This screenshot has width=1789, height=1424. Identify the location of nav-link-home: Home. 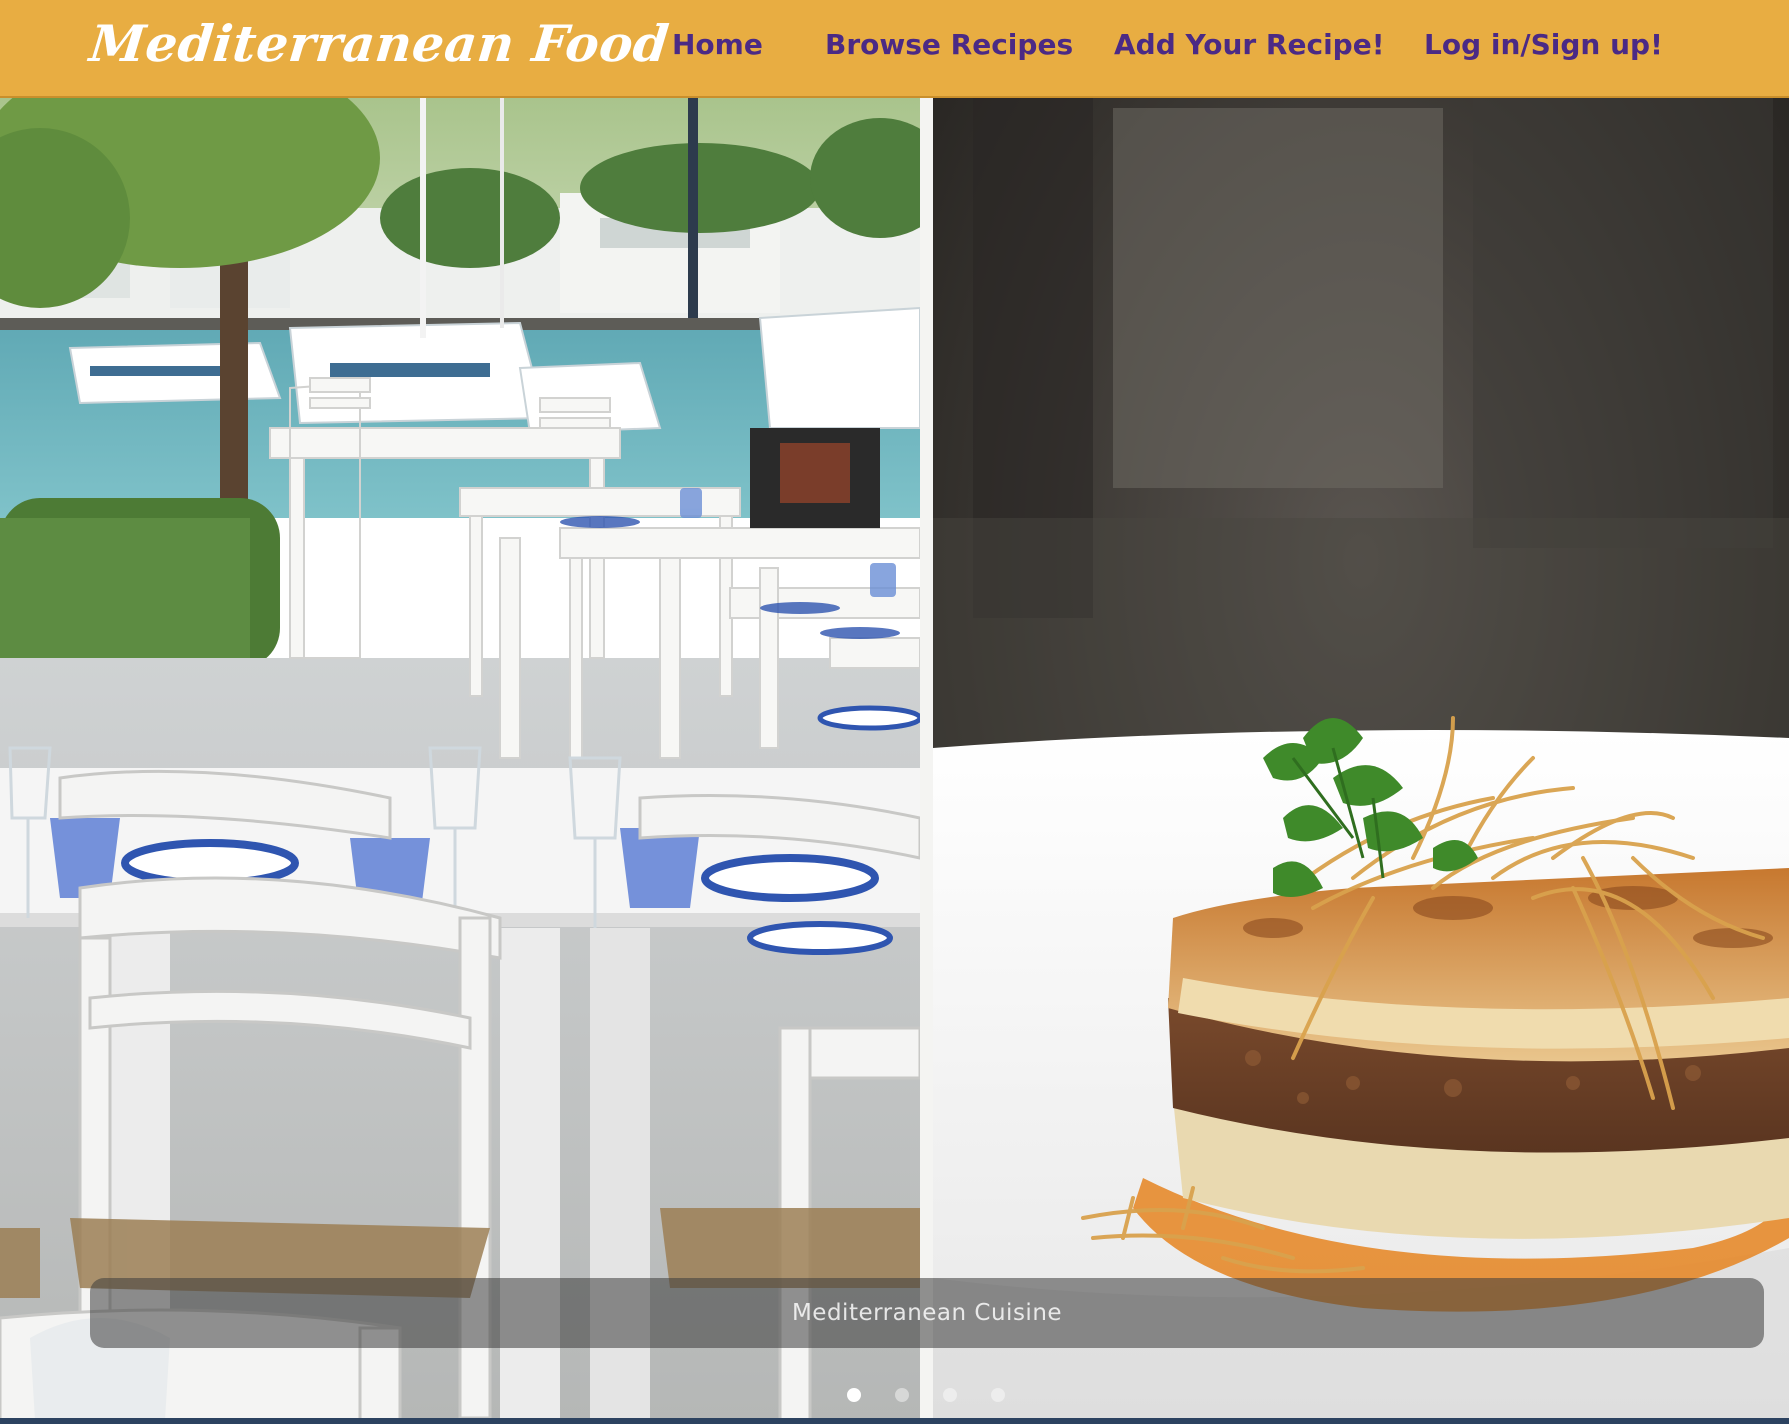
(717, 44).